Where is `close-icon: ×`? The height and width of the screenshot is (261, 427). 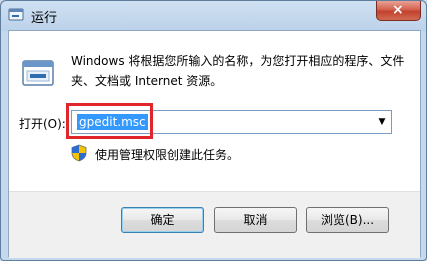
close-icon: × is located at coordinates (398, 10).